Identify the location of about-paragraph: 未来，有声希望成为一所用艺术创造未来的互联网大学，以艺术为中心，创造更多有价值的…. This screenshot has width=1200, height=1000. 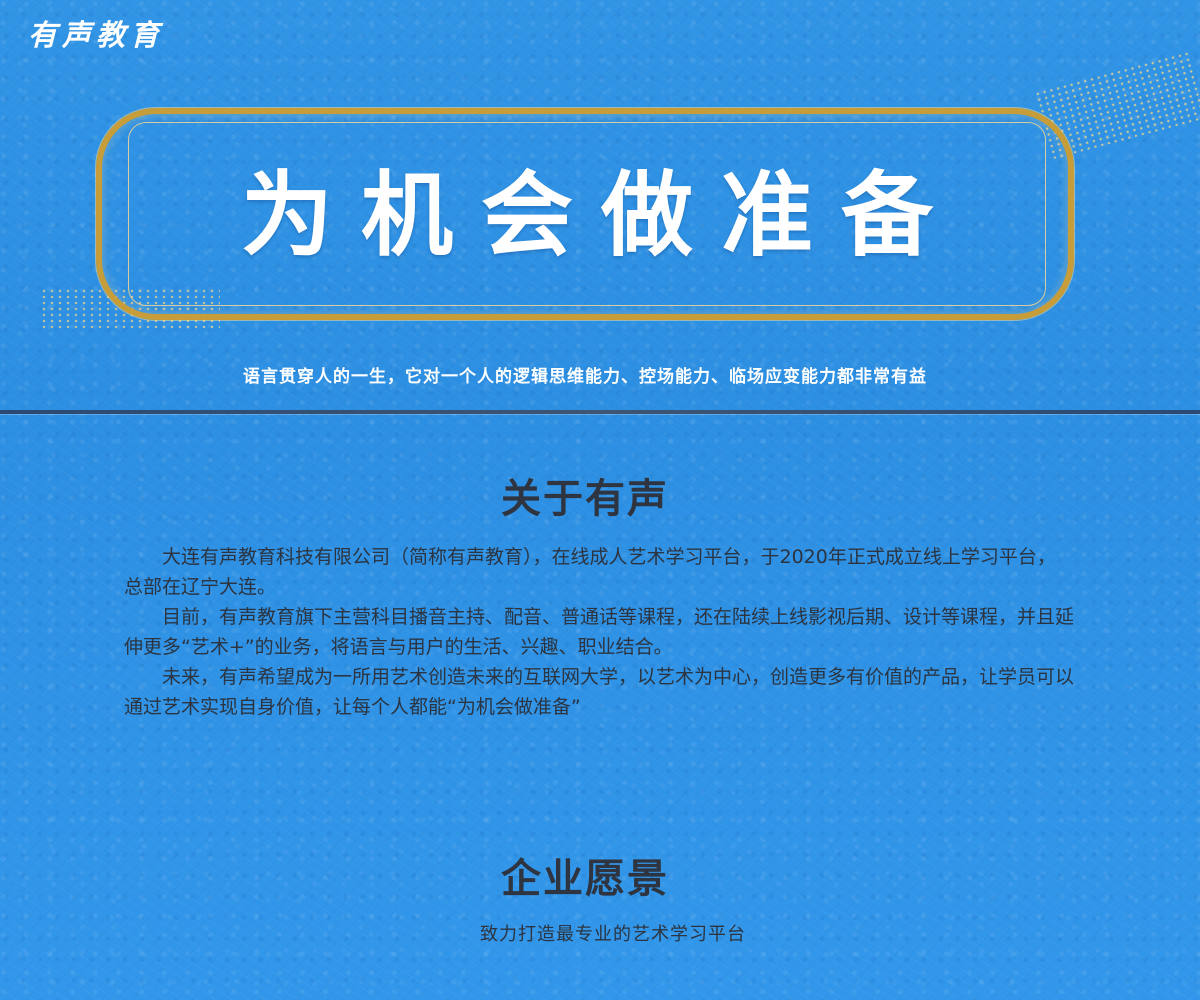
(599, 692).